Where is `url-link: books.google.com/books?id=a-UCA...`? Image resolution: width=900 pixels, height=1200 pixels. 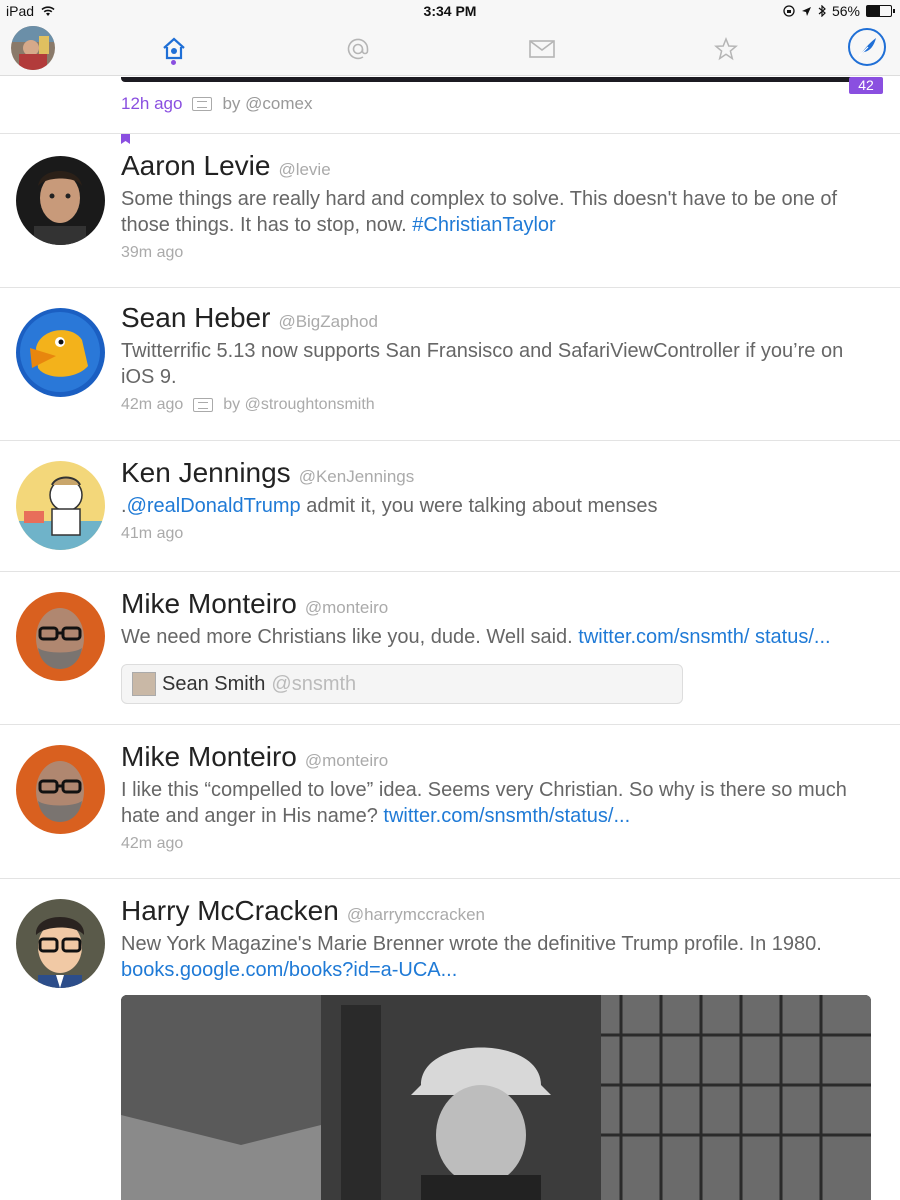
url-link: books.google.com/books?id=a-UCA... is located at coordinates (289, 970).